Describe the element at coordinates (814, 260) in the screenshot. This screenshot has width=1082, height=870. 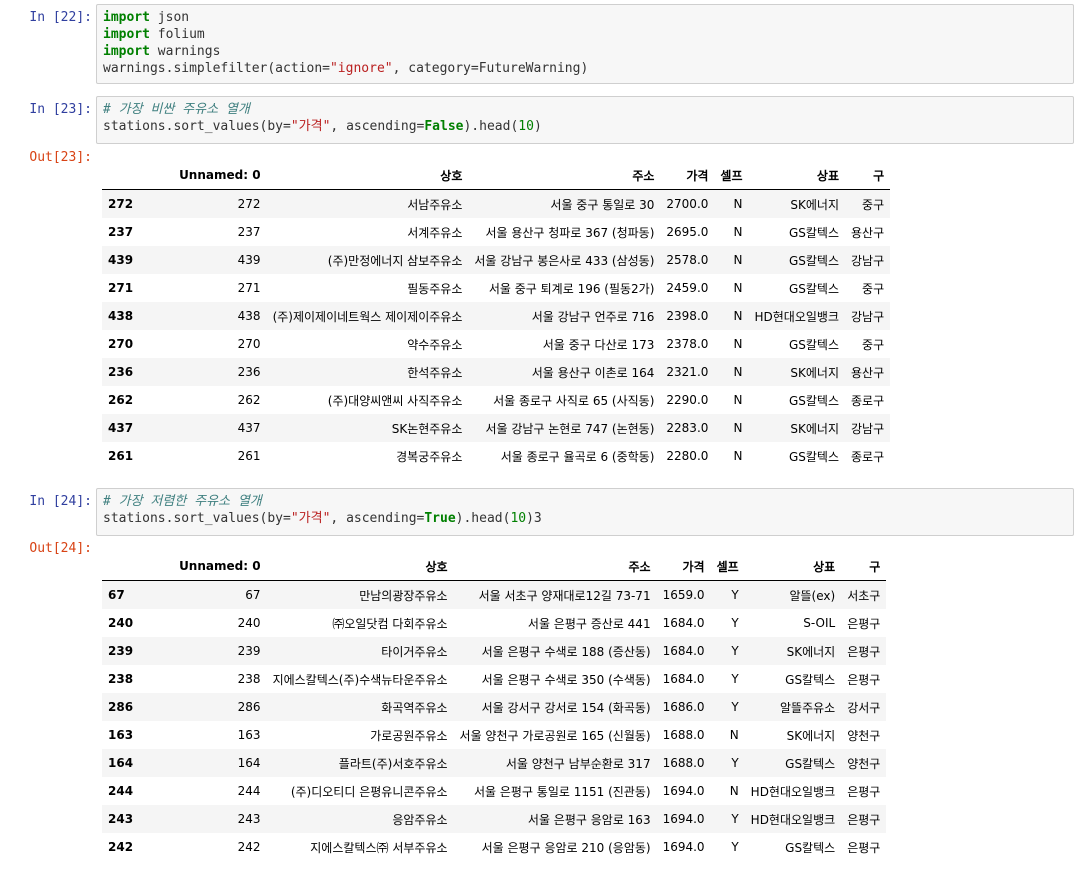
I see `table-cell: GS칼텍스` at that location.